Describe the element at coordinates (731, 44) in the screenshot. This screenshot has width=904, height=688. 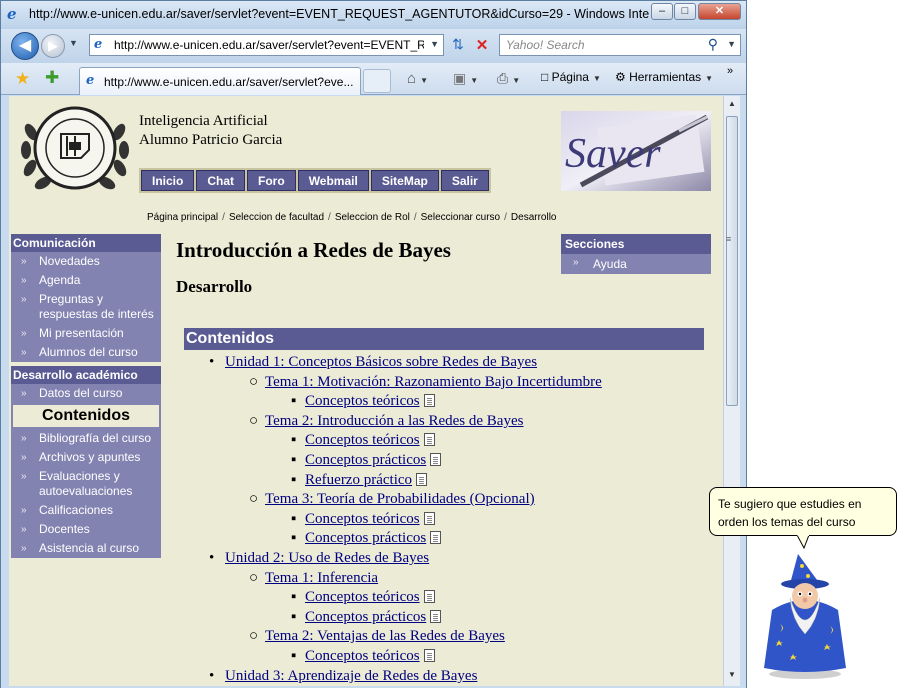
I see `search-chevron-down-icon: ▼` at that location.